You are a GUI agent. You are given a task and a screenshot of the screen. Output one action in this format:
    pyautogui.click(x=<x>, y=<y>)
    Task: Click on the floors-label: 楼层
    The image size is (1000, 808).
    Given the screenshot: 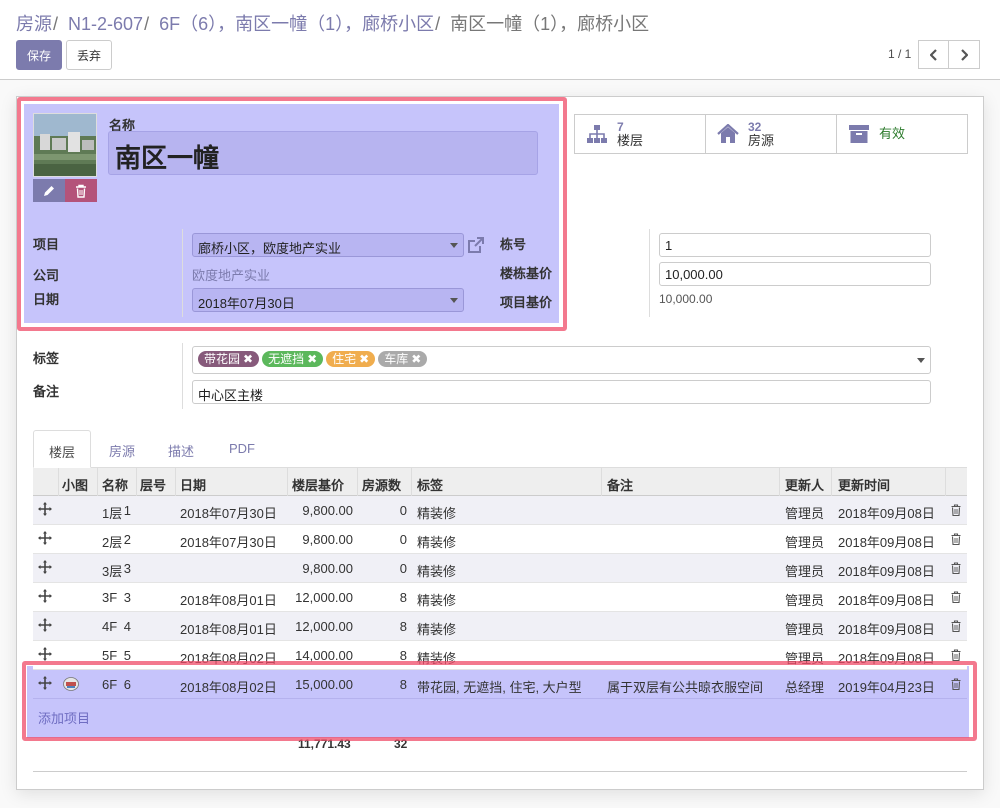 What is the action you would take?
    pyautogui.click(x=630, y=140)
    